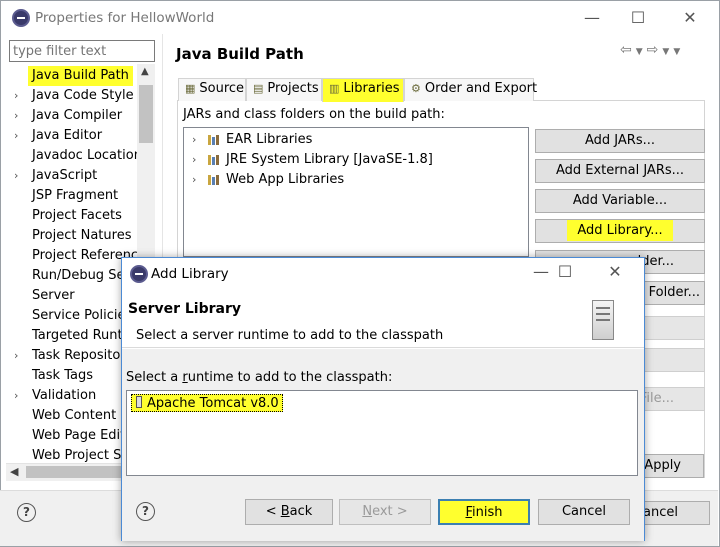  I want to click on view-menu-icon: ▼, so click(678, 52).